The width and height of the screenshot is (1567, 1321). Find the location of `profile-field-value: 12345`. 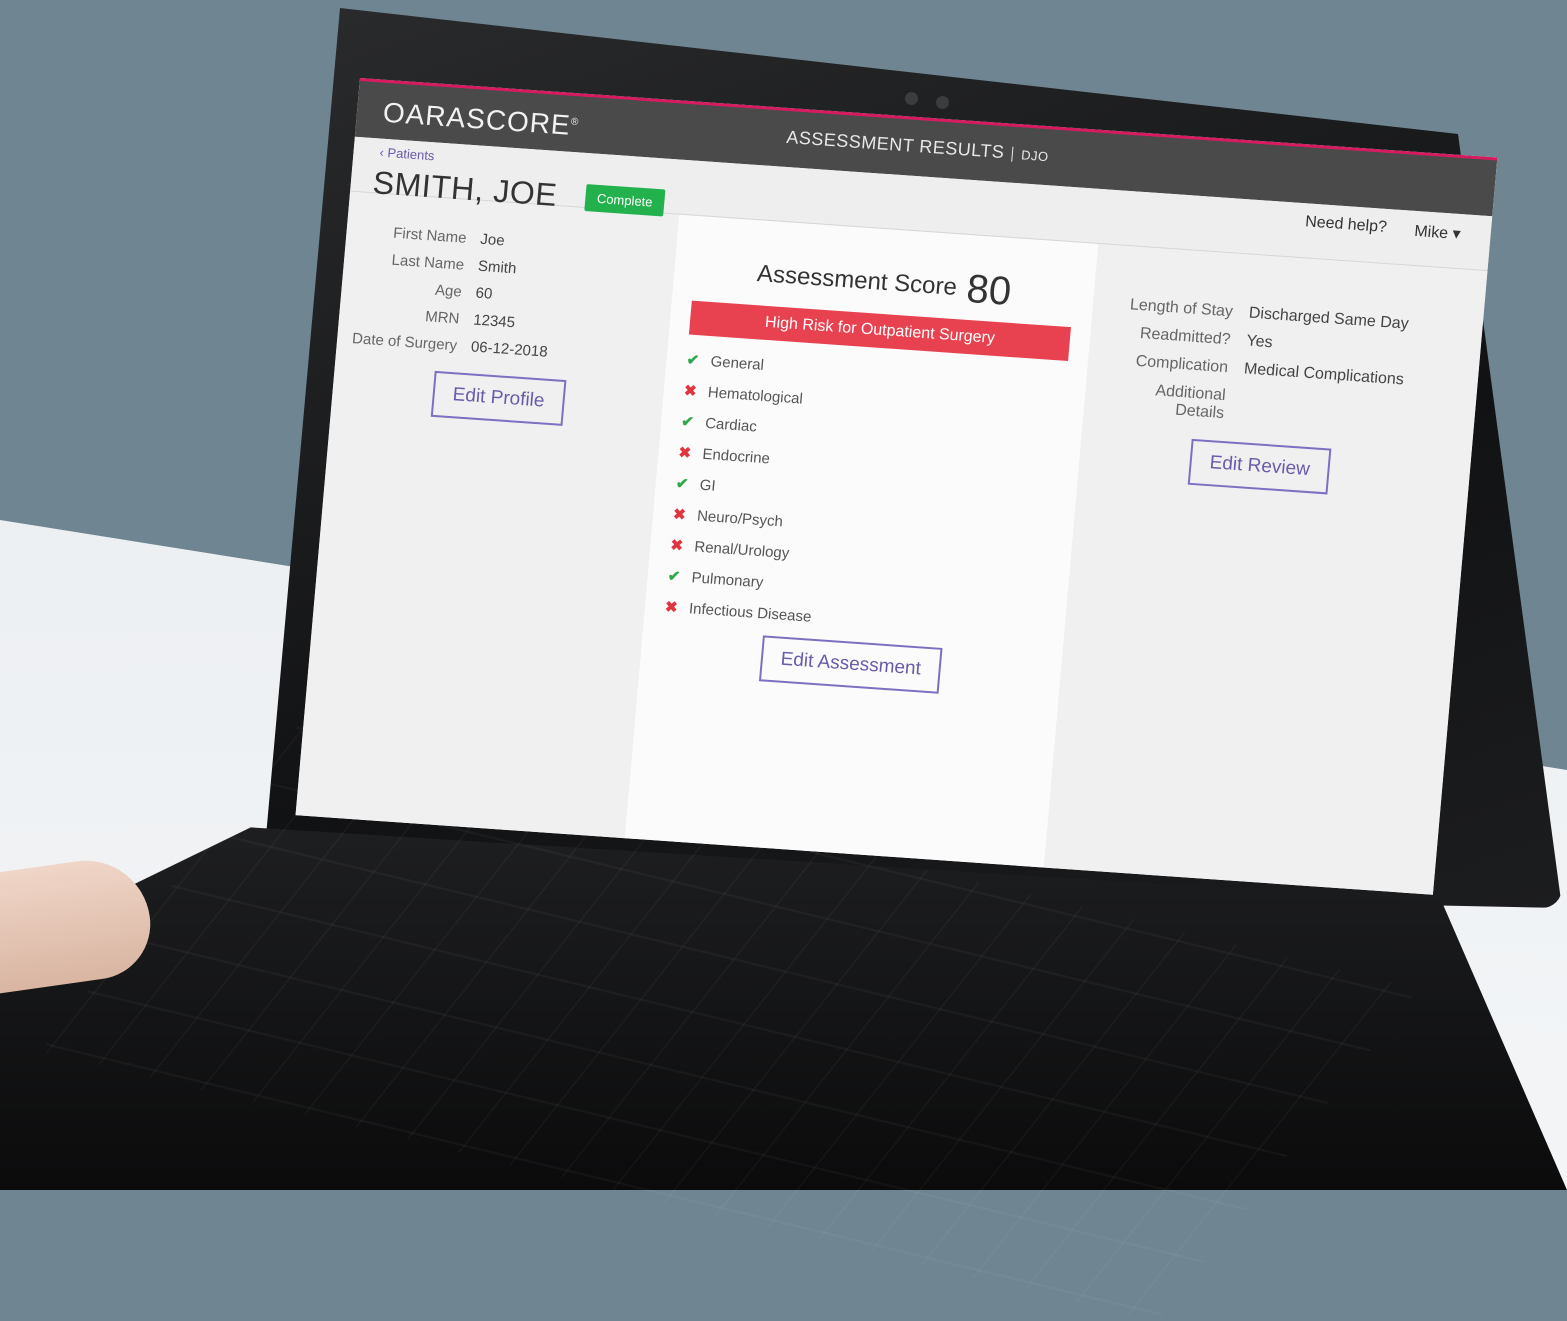

profile-field-value: 12345 is located at coordinates (494, 321).